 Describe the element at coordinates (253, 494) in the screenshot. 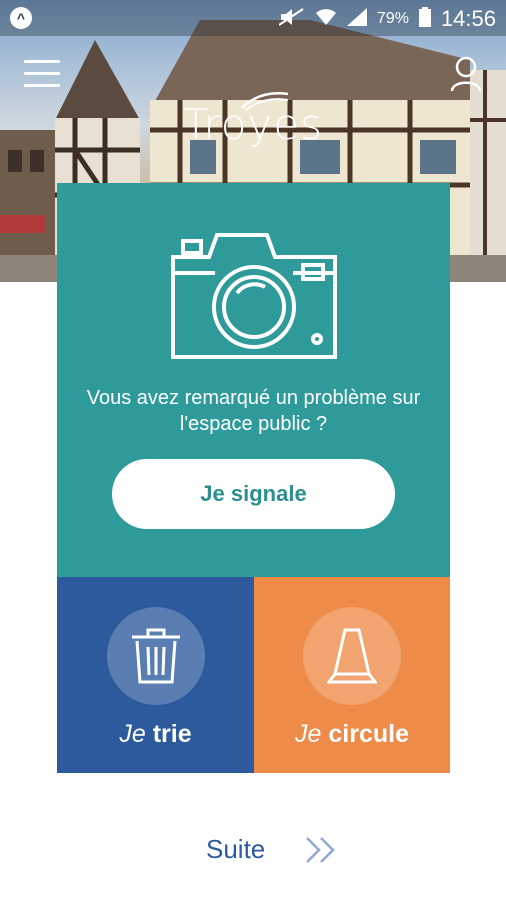

I see `report-button: Je signale` at that location.